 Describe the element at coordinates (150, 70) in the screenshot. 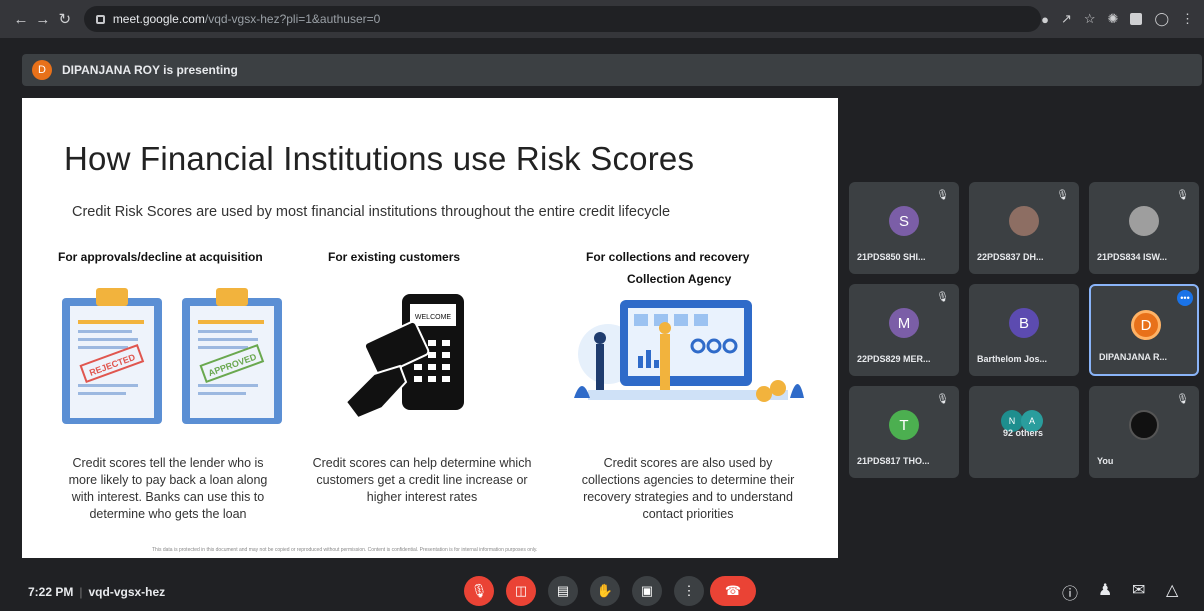

I see `presenting-text: DIPANJANA ROY is presenting` at that location.